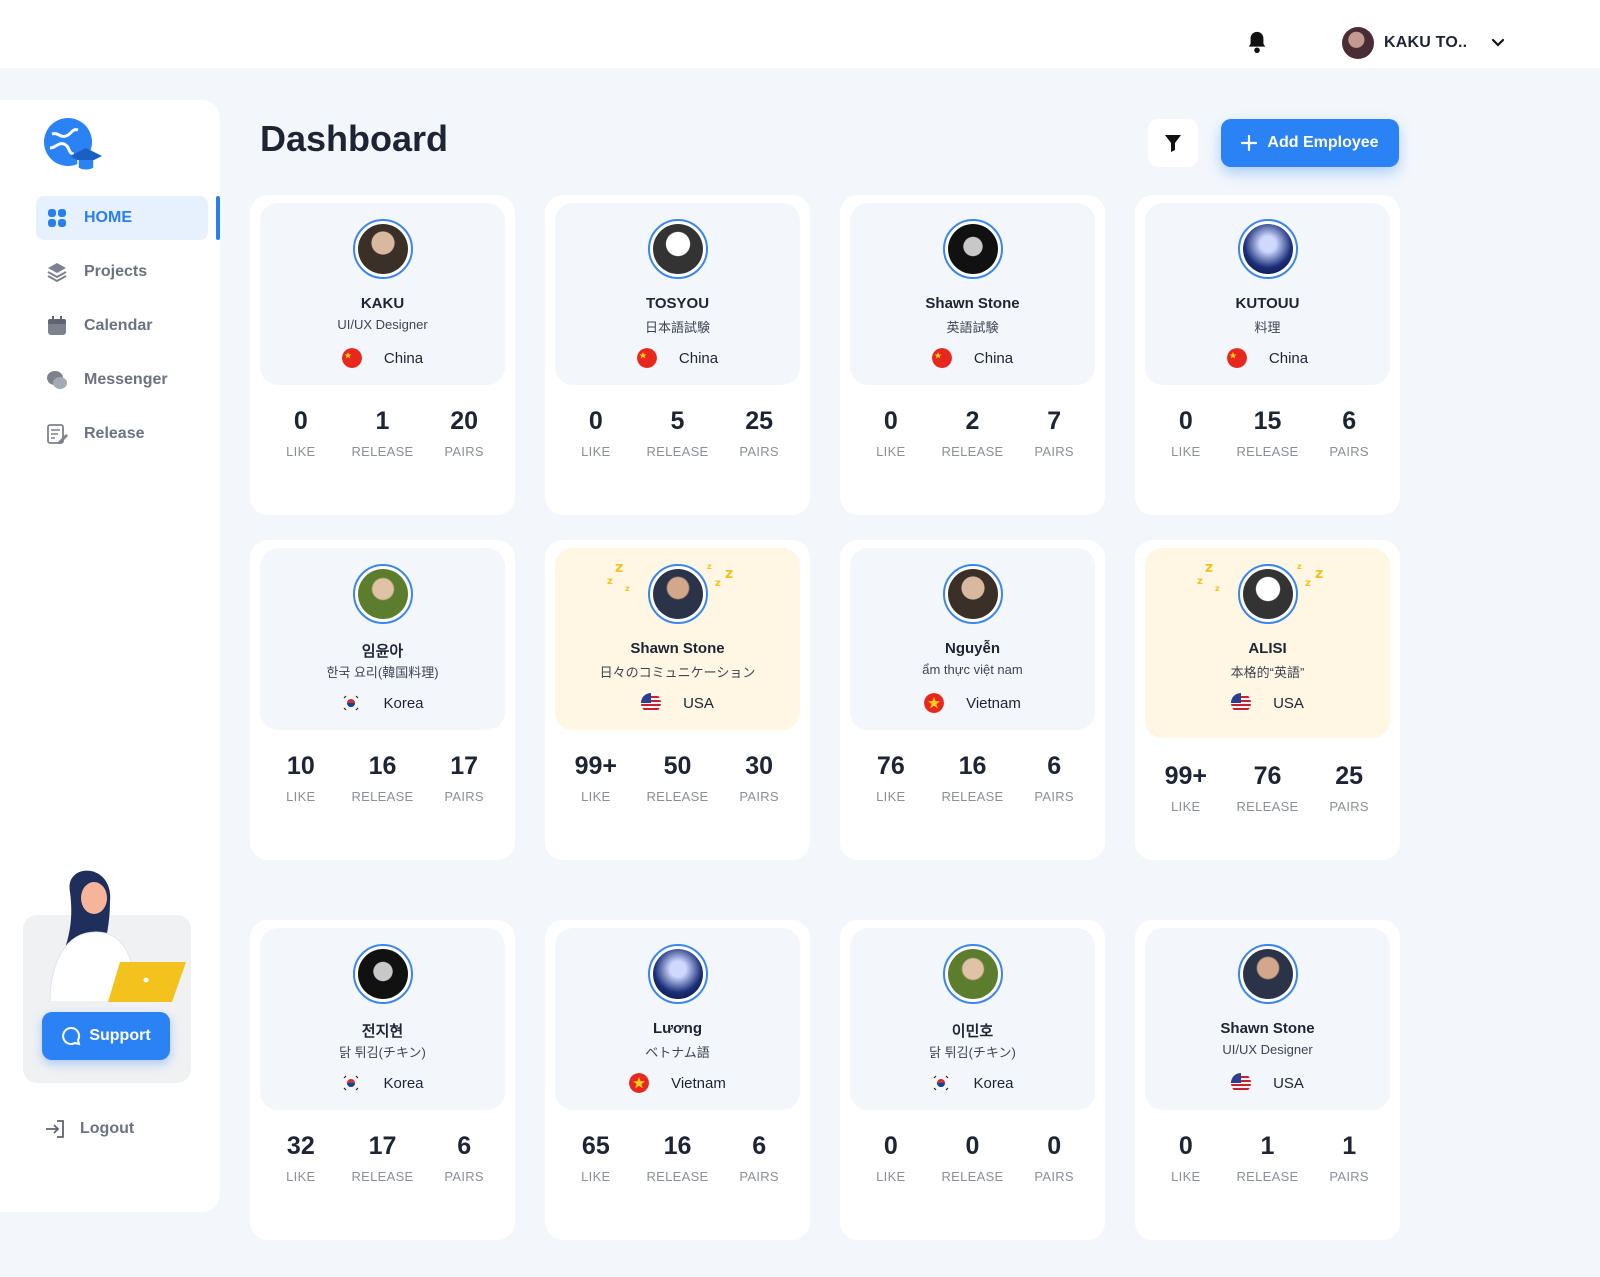  Describe the element at coordinates (1054, 1158) in the screenshot. I see `pairs-stat: 0 PAIRS` at that location.